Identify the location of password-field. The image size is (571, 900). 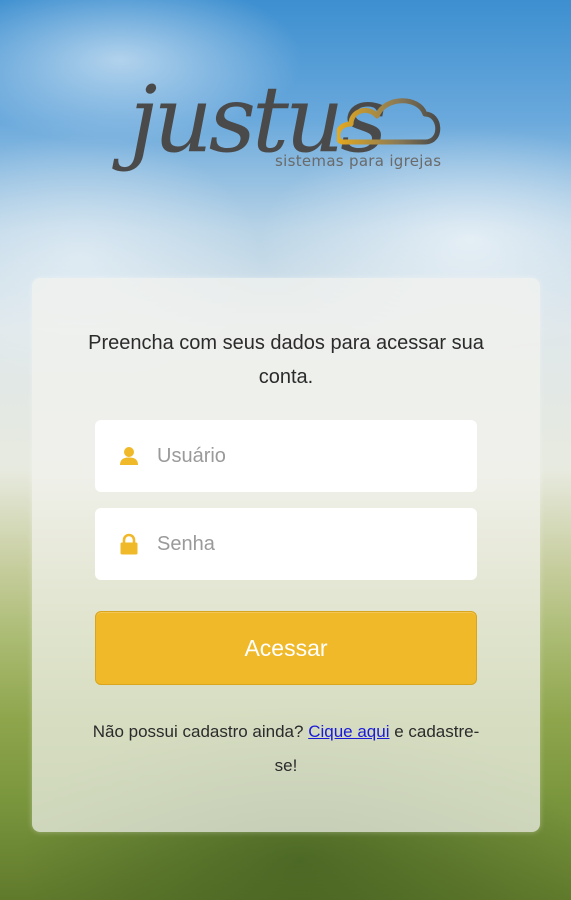
(286, 544).